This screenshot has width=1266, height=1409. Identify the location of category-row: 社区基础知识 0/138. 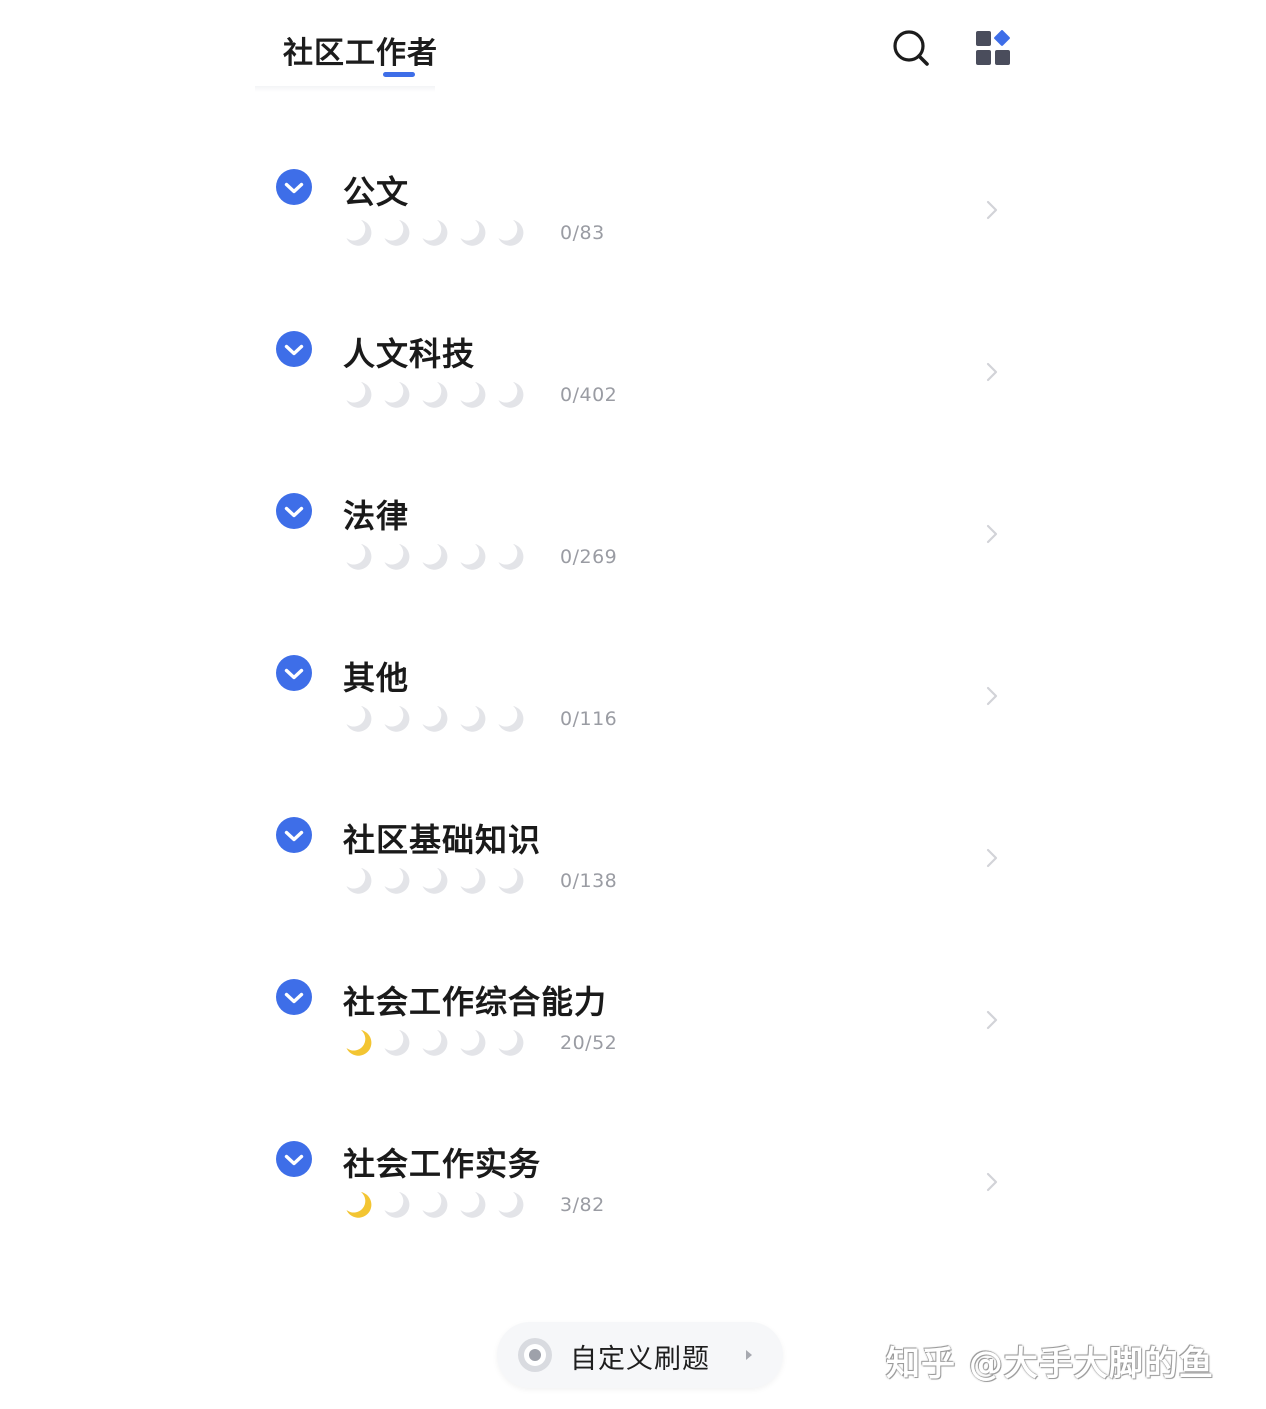
(633, 883).